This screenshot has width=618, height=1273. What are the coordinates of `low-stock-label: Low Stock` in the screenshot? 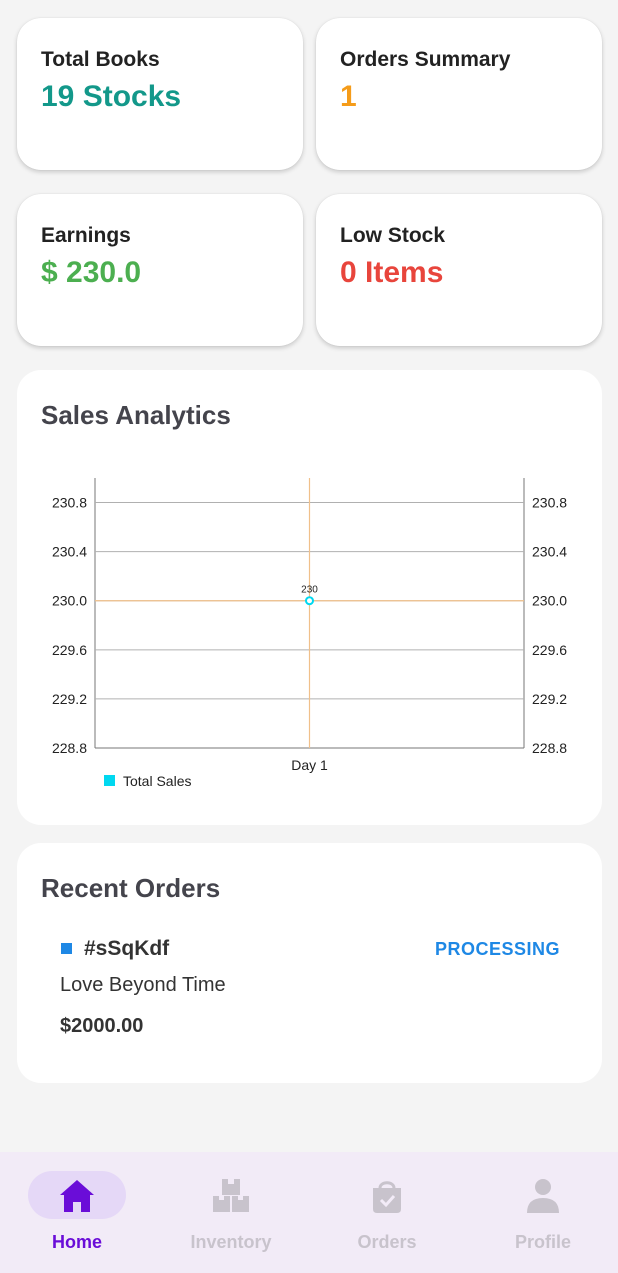 It's located at (393, 235).